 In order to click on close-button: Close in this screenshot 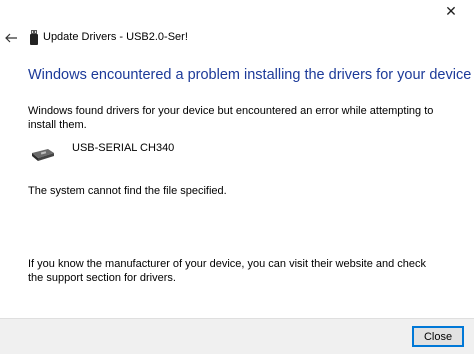, I will do `click(438, 336)`.